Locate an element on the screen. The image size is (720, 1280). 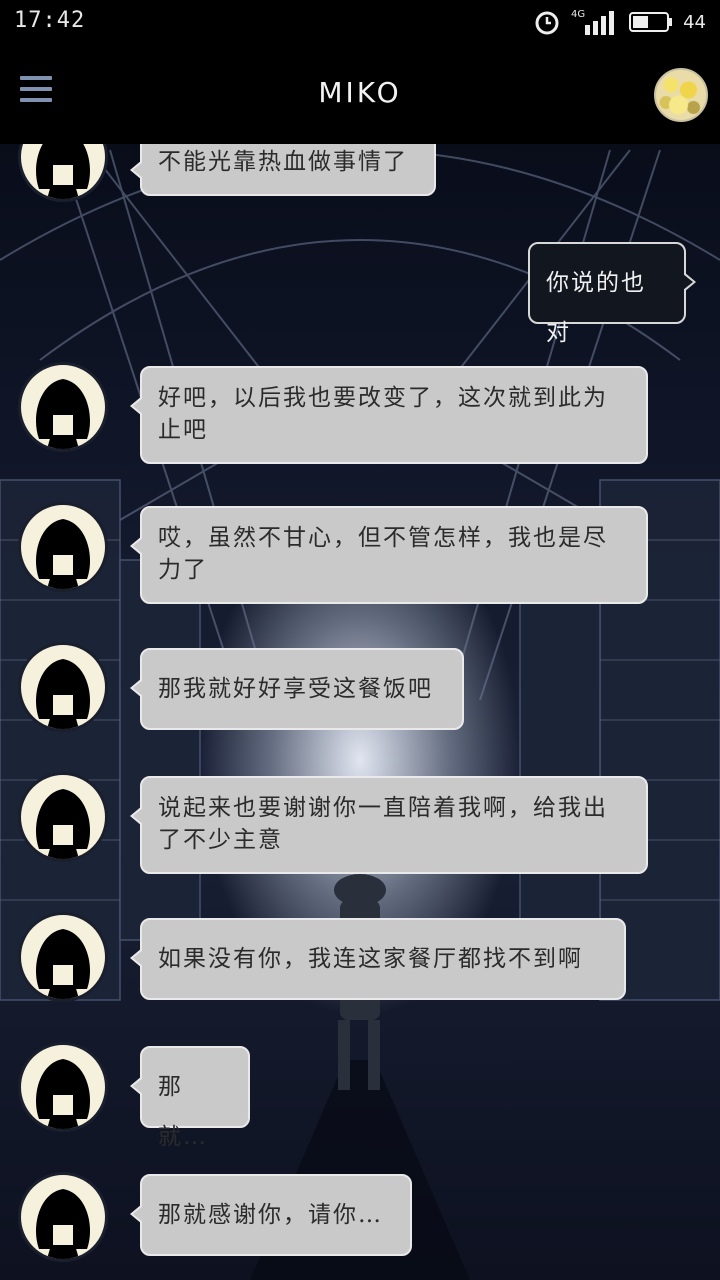
status-time: 17:42 is located at coordinates (50, 20).